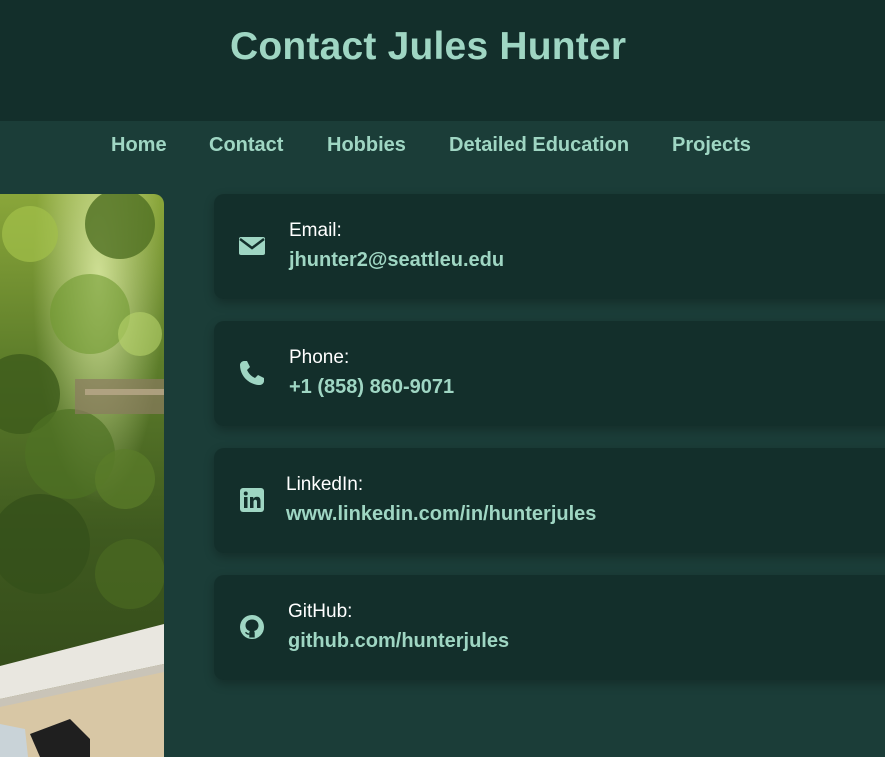  I want to click on nav-home: Home, so click(139, 145).